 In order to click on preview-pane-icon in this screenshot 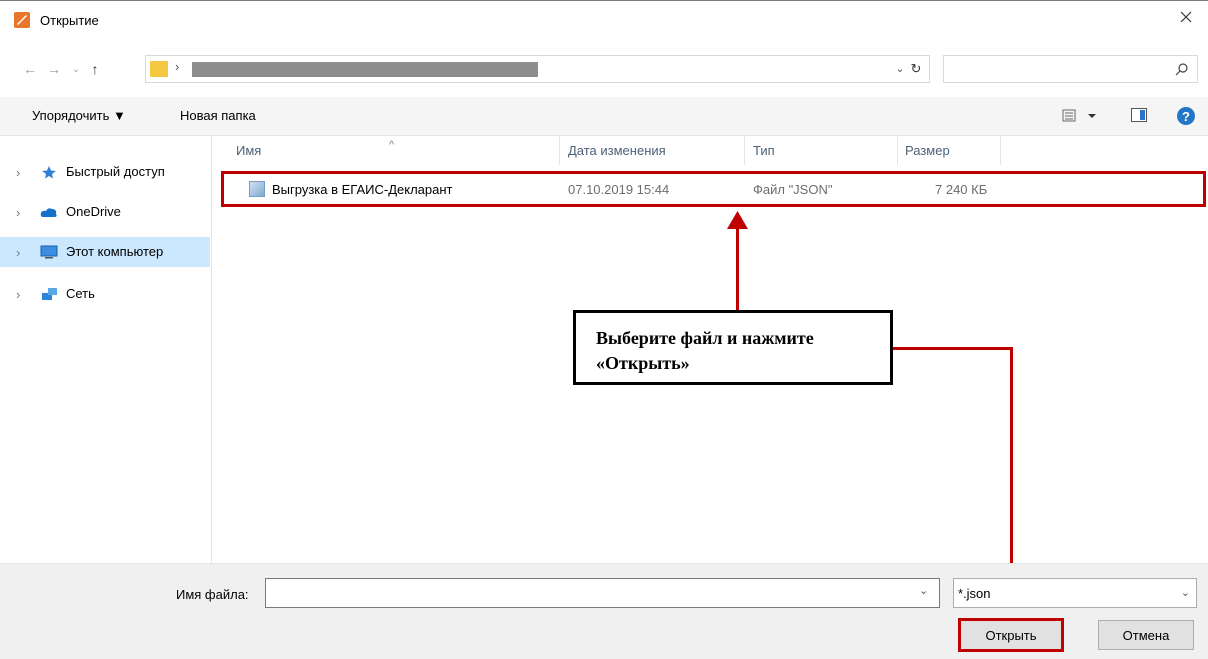, I will do `click(1139, 115)`.